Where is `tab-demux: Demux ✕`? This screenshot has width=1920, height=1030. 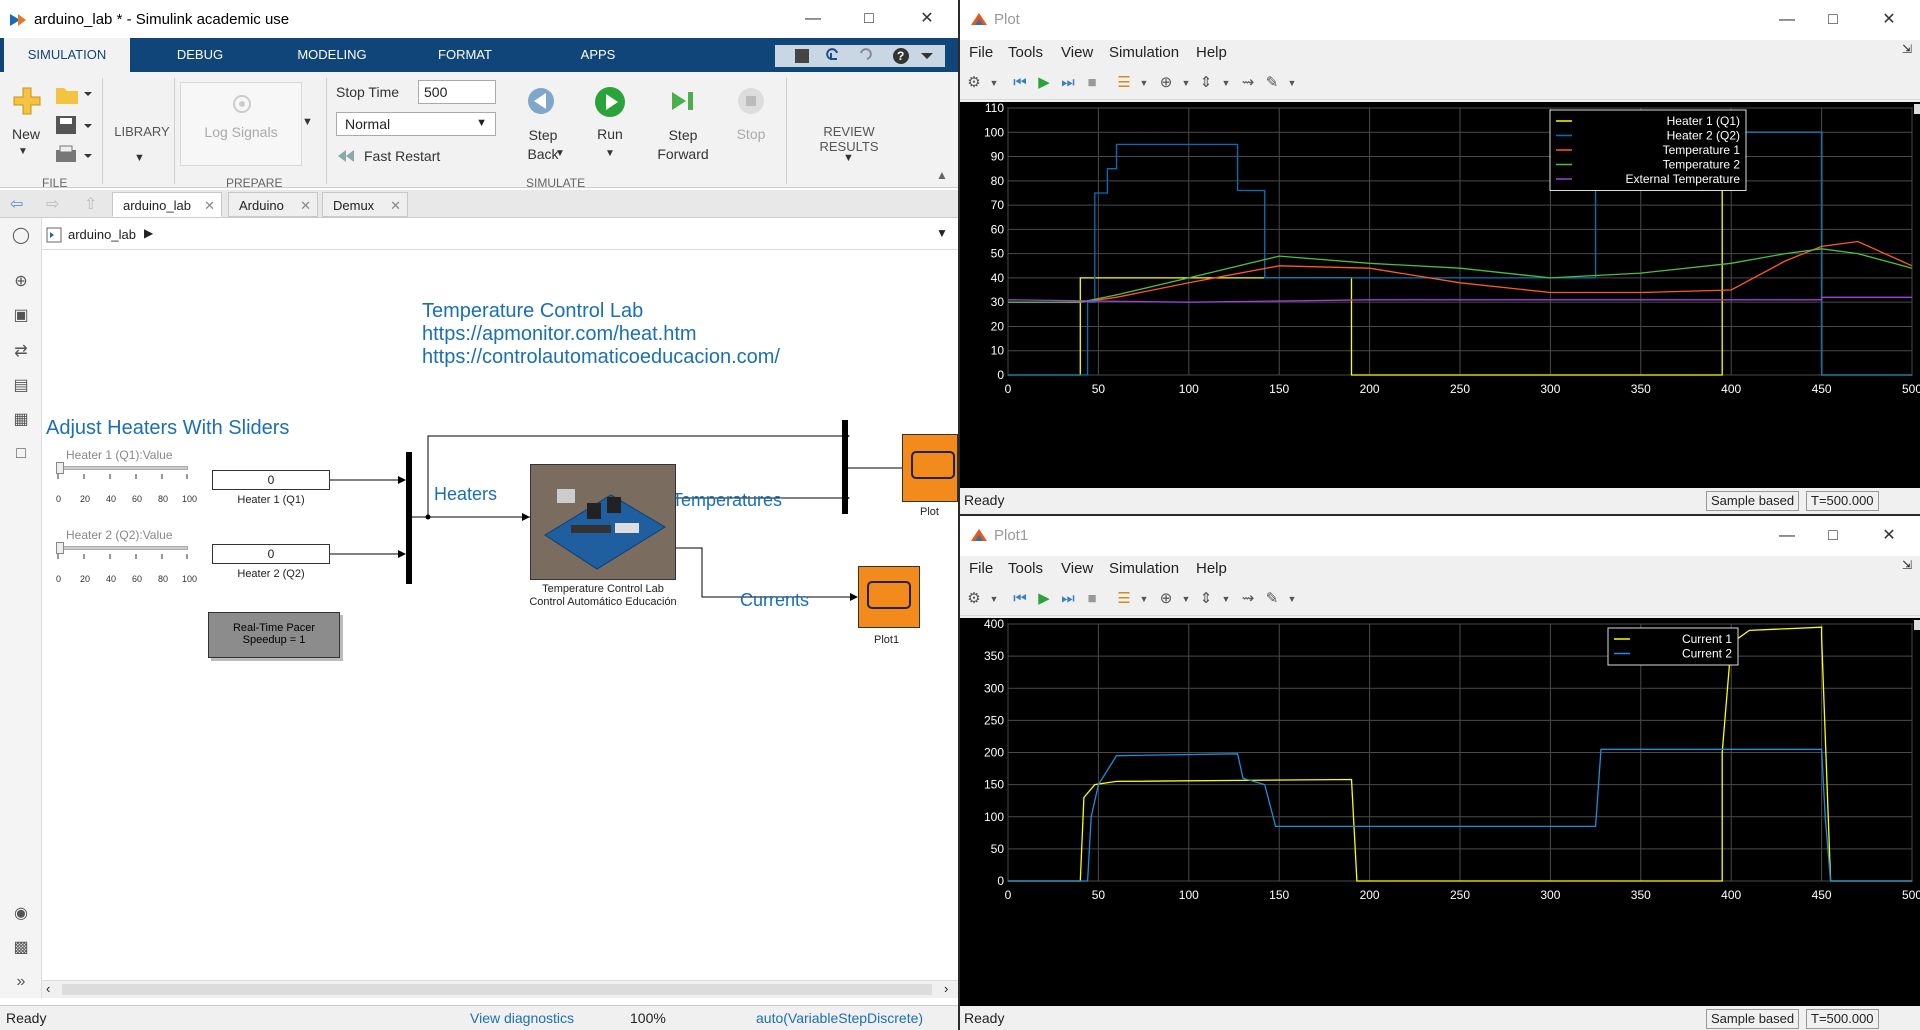 tab-demux: Demux ✕ is located at coordinates (365, 204).